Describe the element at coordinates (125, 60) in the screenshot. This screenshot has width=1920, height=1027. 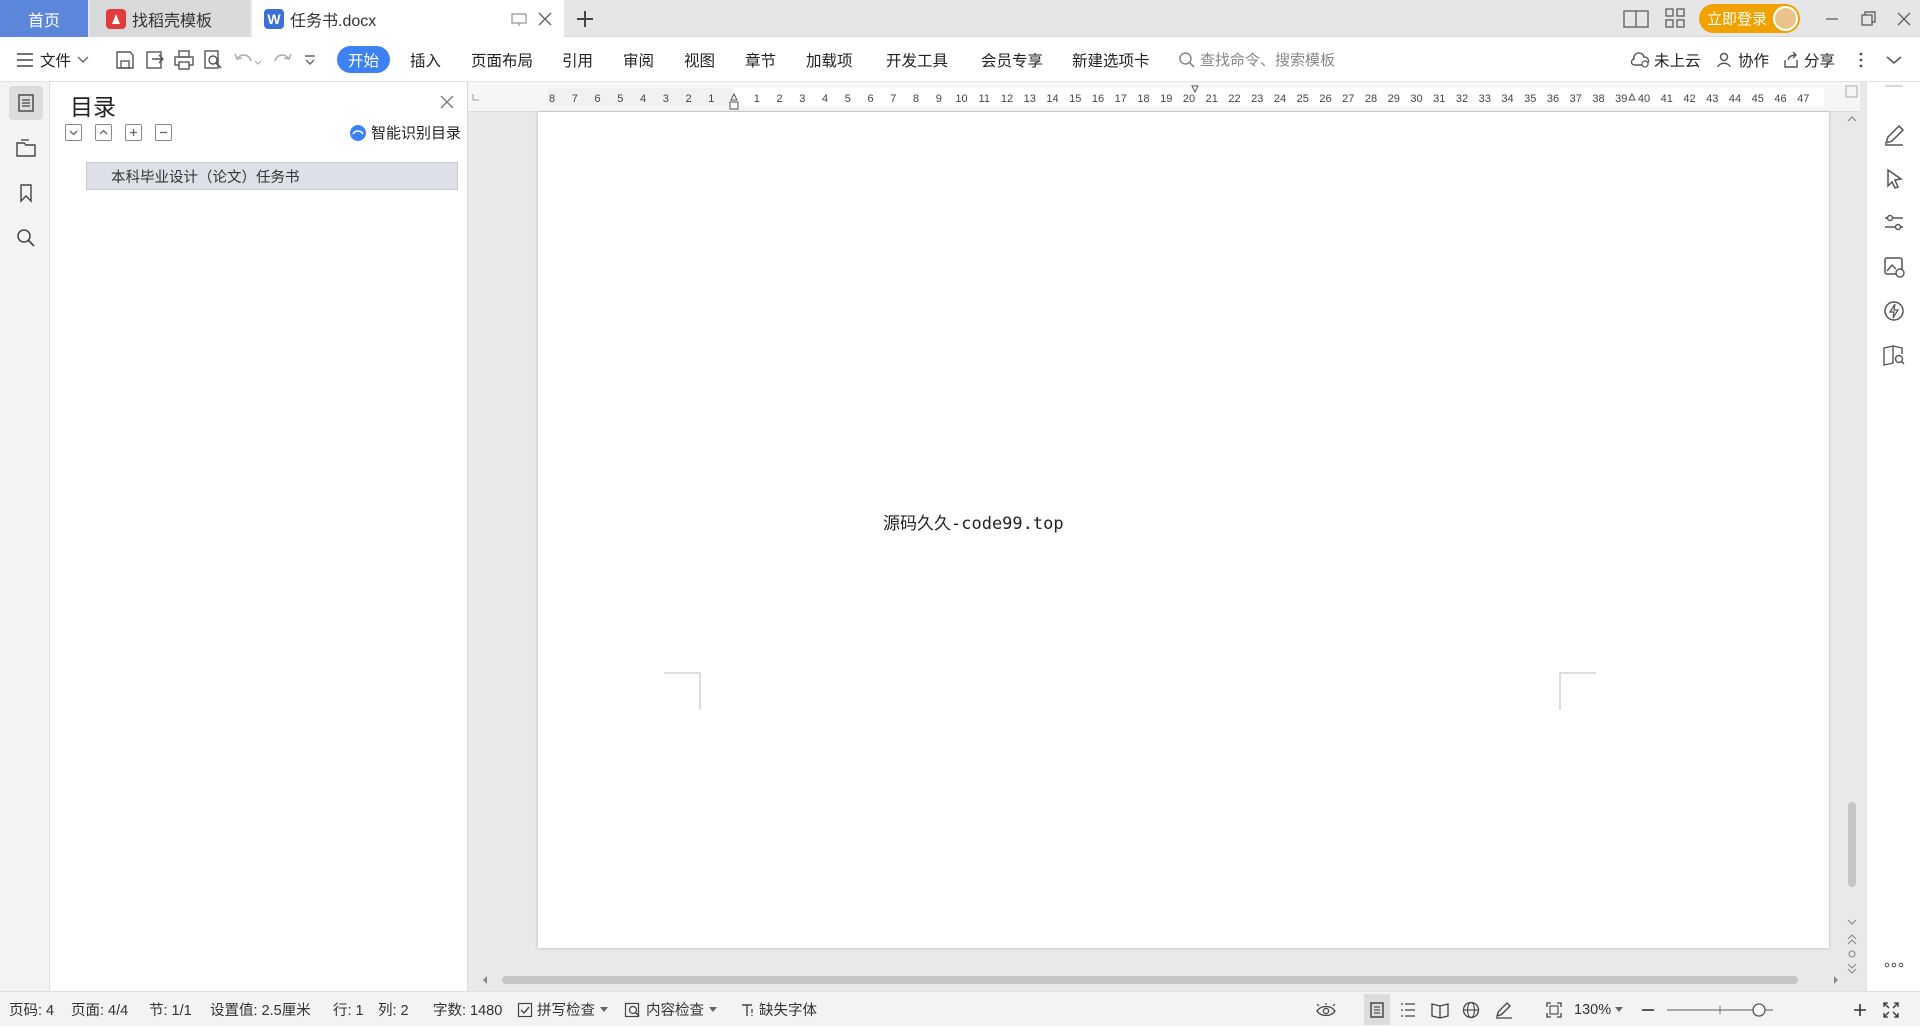
I see `save-icon` at that location.